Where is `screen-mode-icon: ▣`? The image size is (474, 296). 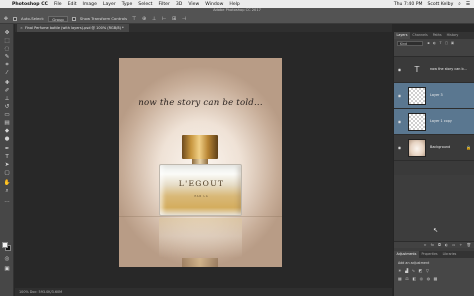
screen-mode-icon: ▣ is located at coordinates (7, 269).